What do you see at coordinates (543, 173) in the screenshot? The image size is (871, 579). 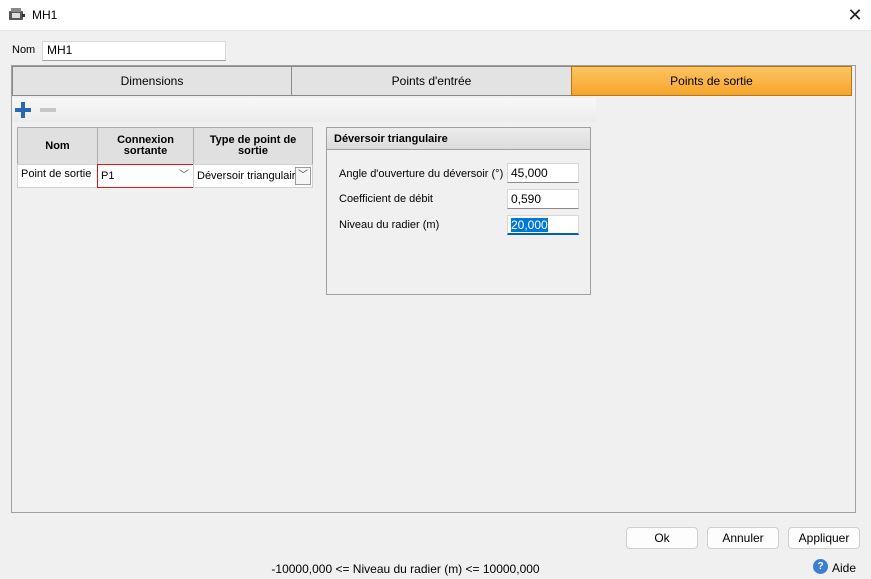 I see `angle-input: 45,000` at bounding box center [543, 173].